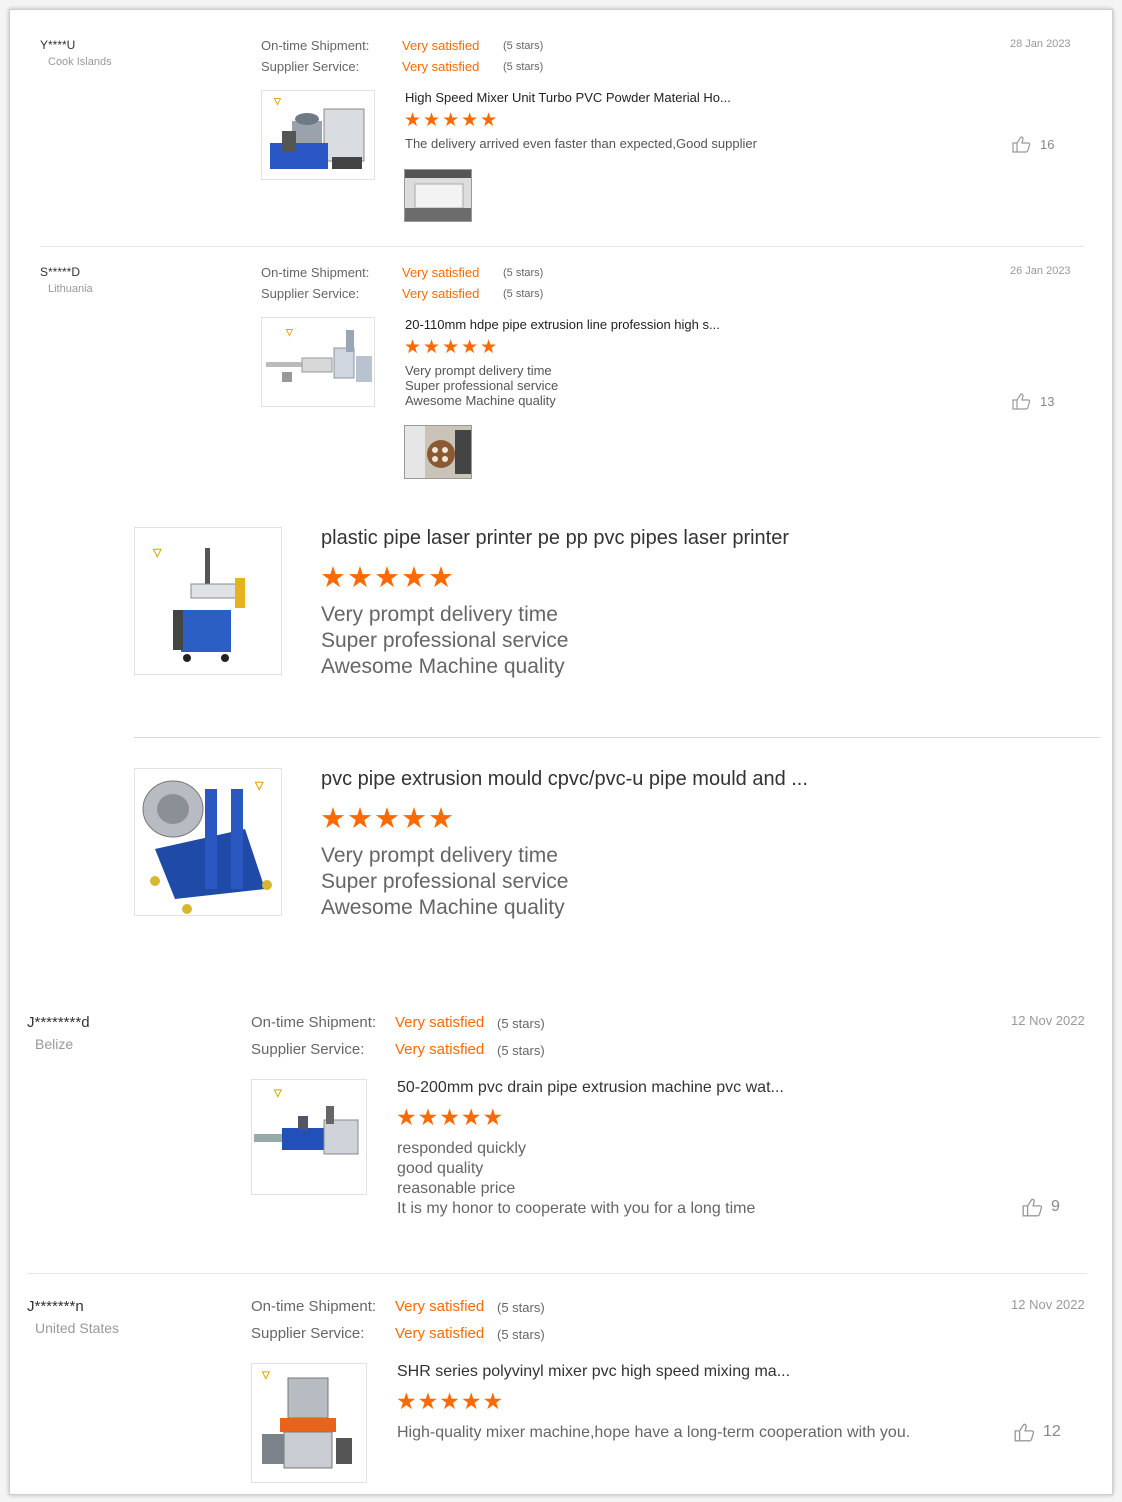 The height and width of the screenshot is (1502, 1122). What do you see at coordinates (58, 45) in the screenshot?
I see `reviewer-name: Y****U` at bounding box center [58, 45].